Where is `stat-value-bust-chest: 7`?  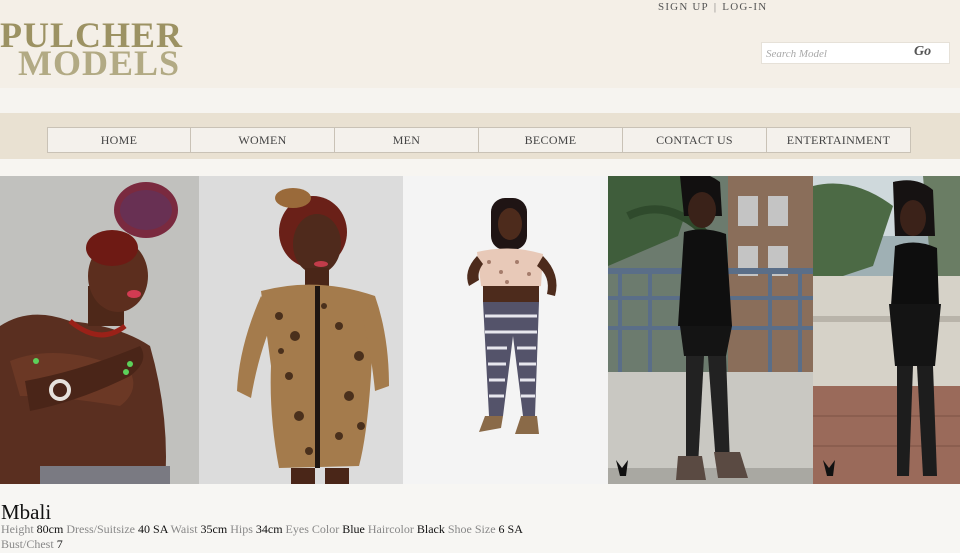 stat-value-bust-chest: 7 is located at coordinates (59, 544).